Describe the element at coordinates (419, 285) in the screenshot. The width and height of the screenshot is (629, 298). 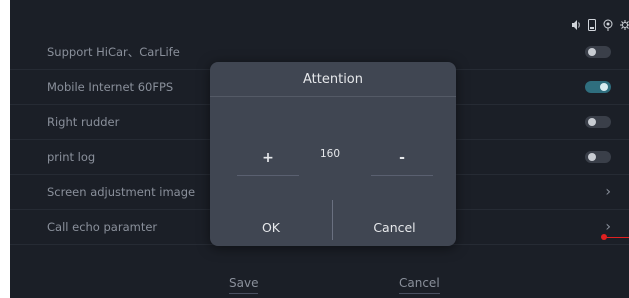
I see `cancel-button: Cancel` at that location.